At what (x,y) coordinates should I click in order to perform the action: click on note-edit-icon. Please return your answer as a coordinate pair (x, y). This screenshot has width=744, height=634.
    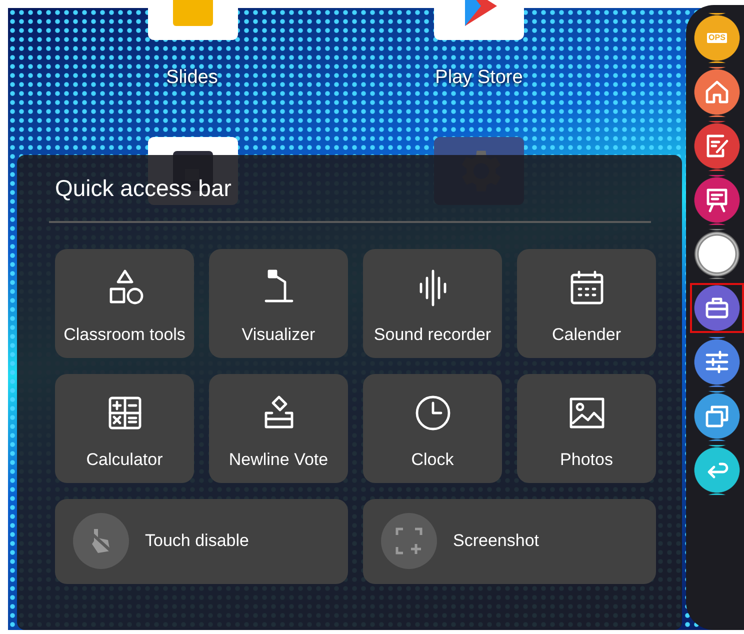
    Looking at the image, I should click on (717, 146).